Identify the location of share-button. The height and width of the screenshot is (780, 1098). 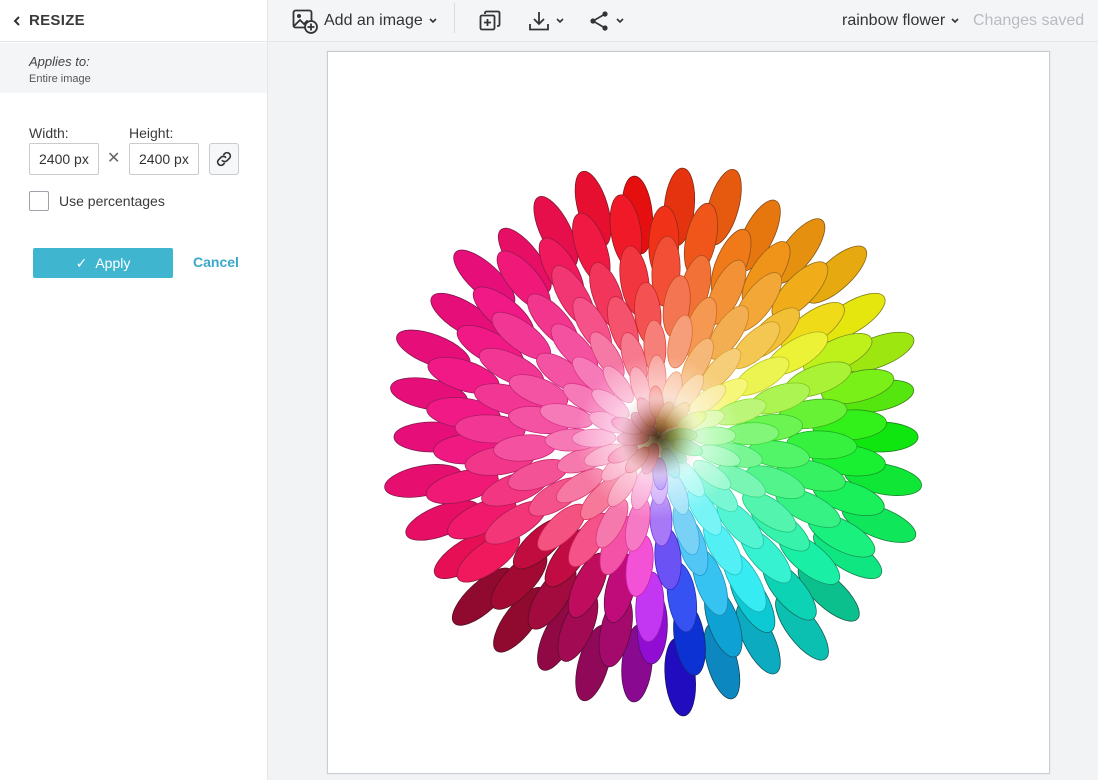
(606, 21).